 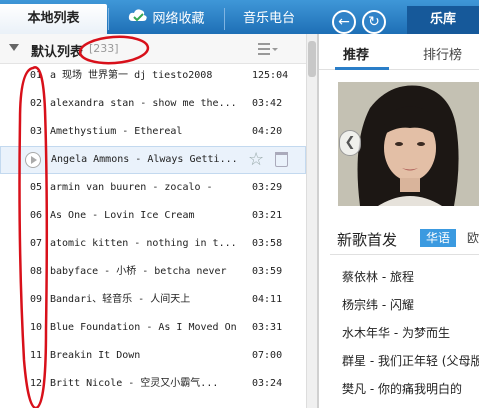 I want to click on tab-local-list: 本地列表, so click(x=53, y=19).